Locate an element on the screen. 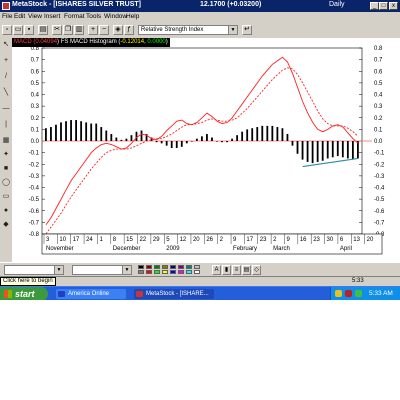 This screenshot has width=400, height=400. indicator-builder-icon: ƒ is located at coordinates (129, 30).